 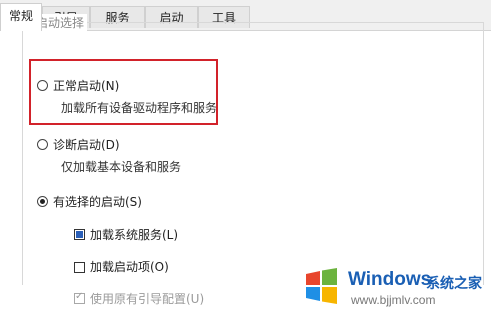 What do you see at coordinates (97, 201) in the screenshot?
I see `selective-startup-label: 有选择的启动(S)` at bounding box center [97, 201].